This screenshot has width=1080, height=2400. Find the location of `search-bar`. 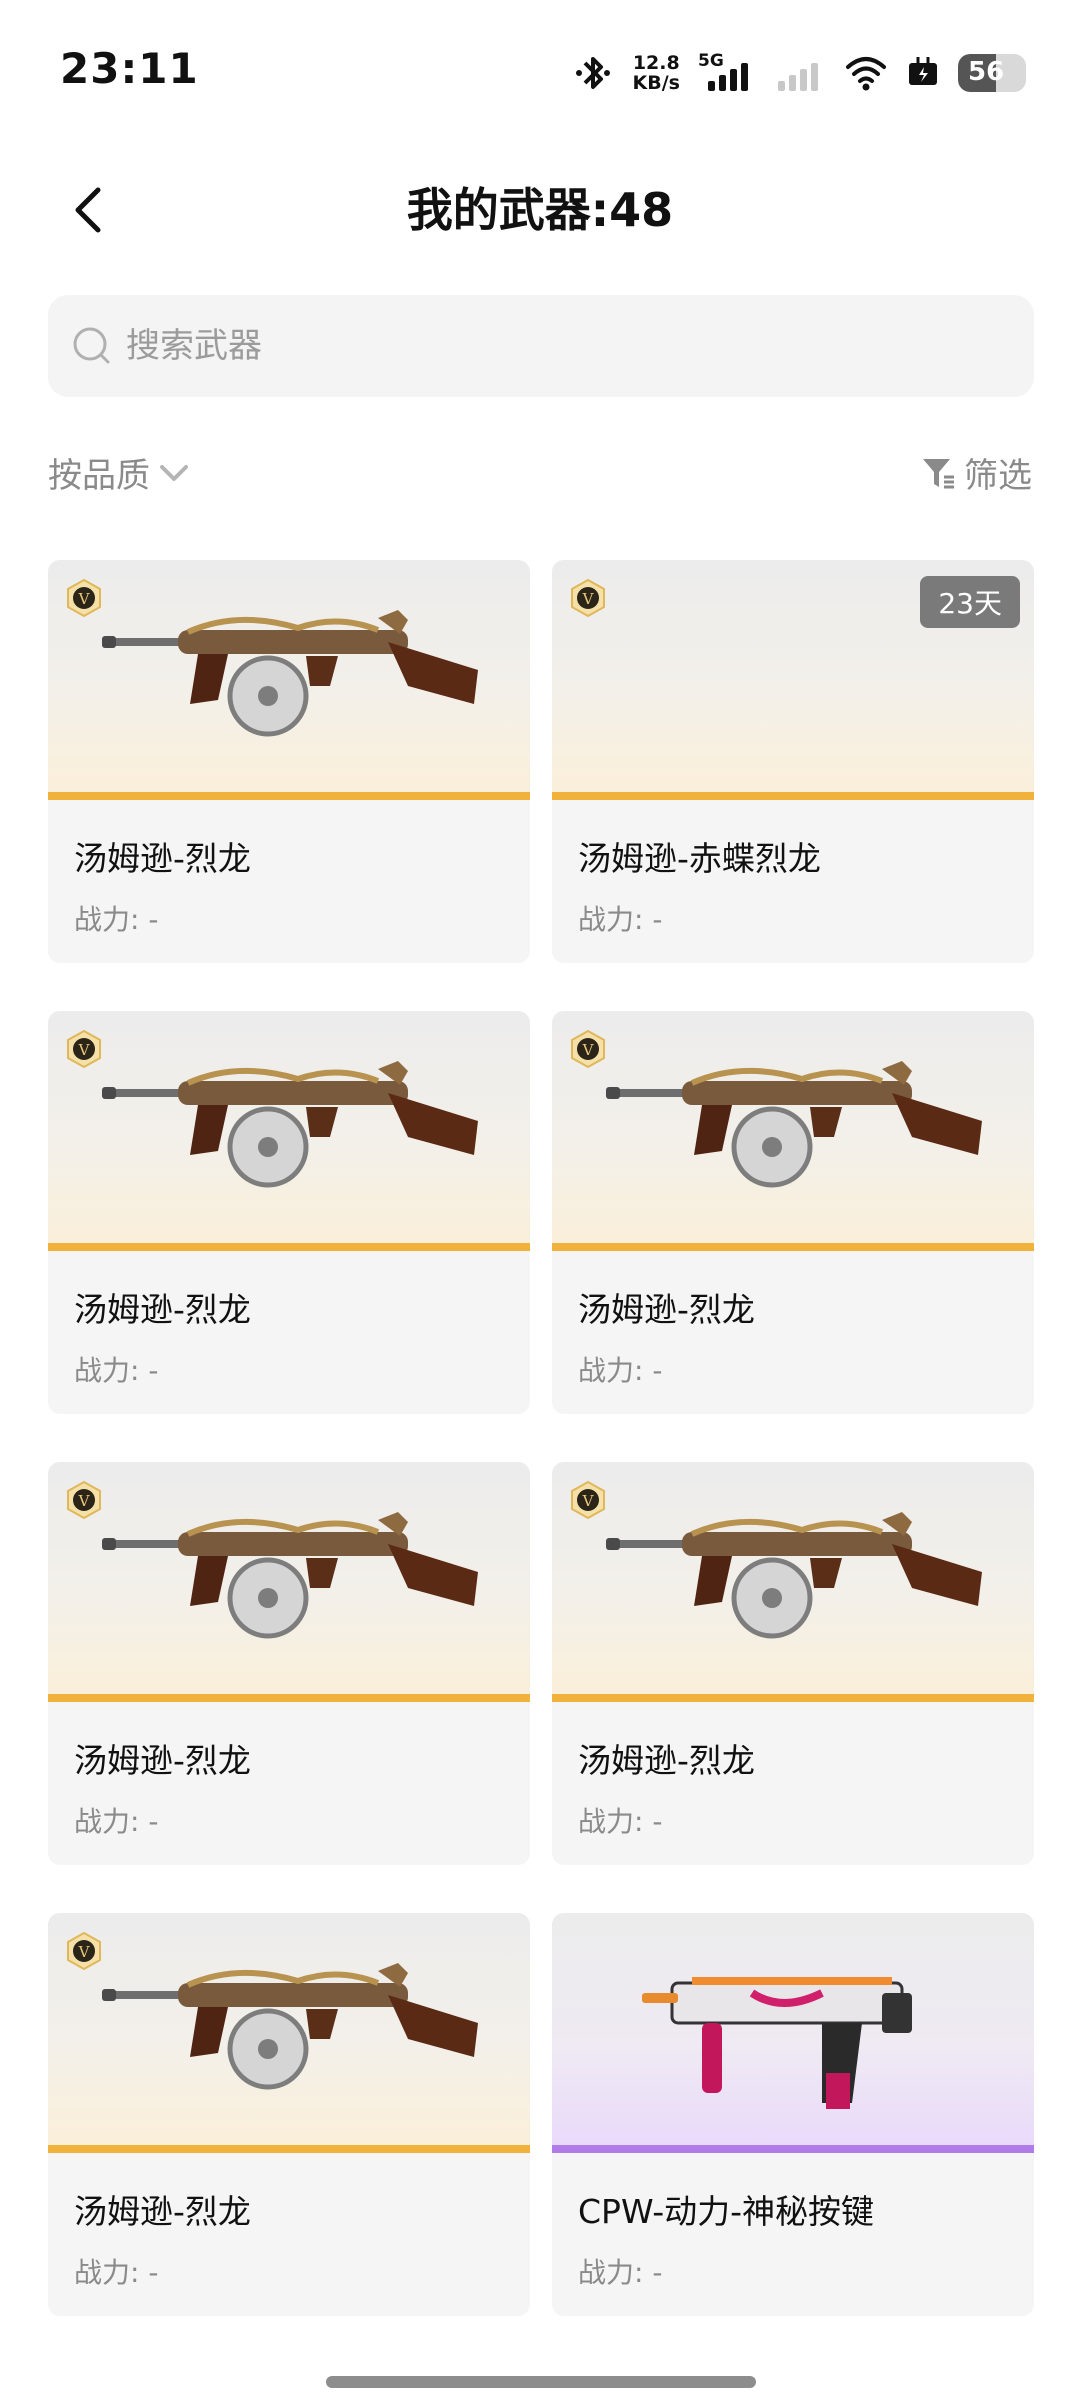

search-bar is located at coordinates (541, 346).